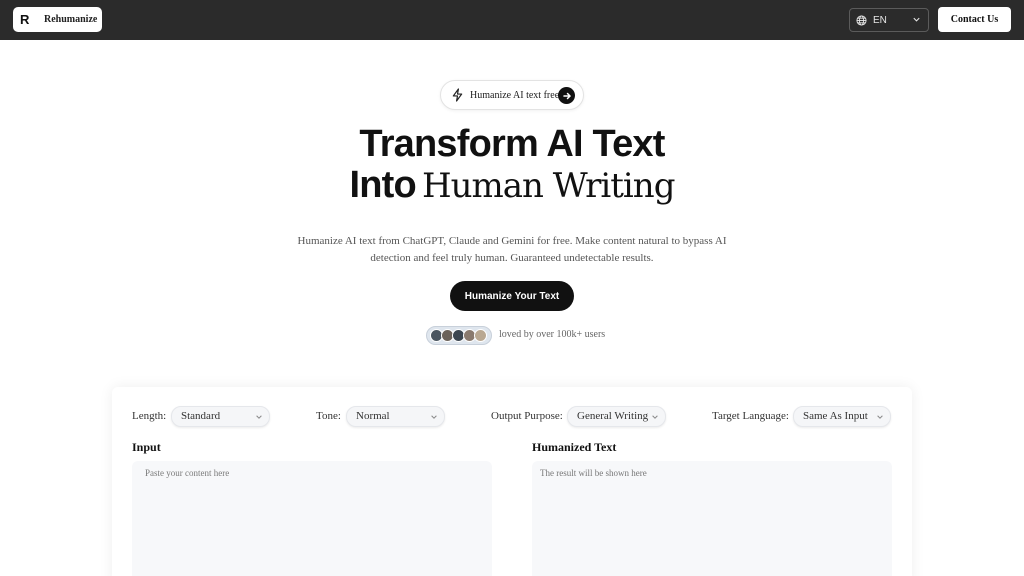 This screenshot has height=576, width=1024. What do you see at coordinates (512, 144) in the screenshot?
I see `hero-title-line-1: Transform AI Text` at bounding box center [512, 144].